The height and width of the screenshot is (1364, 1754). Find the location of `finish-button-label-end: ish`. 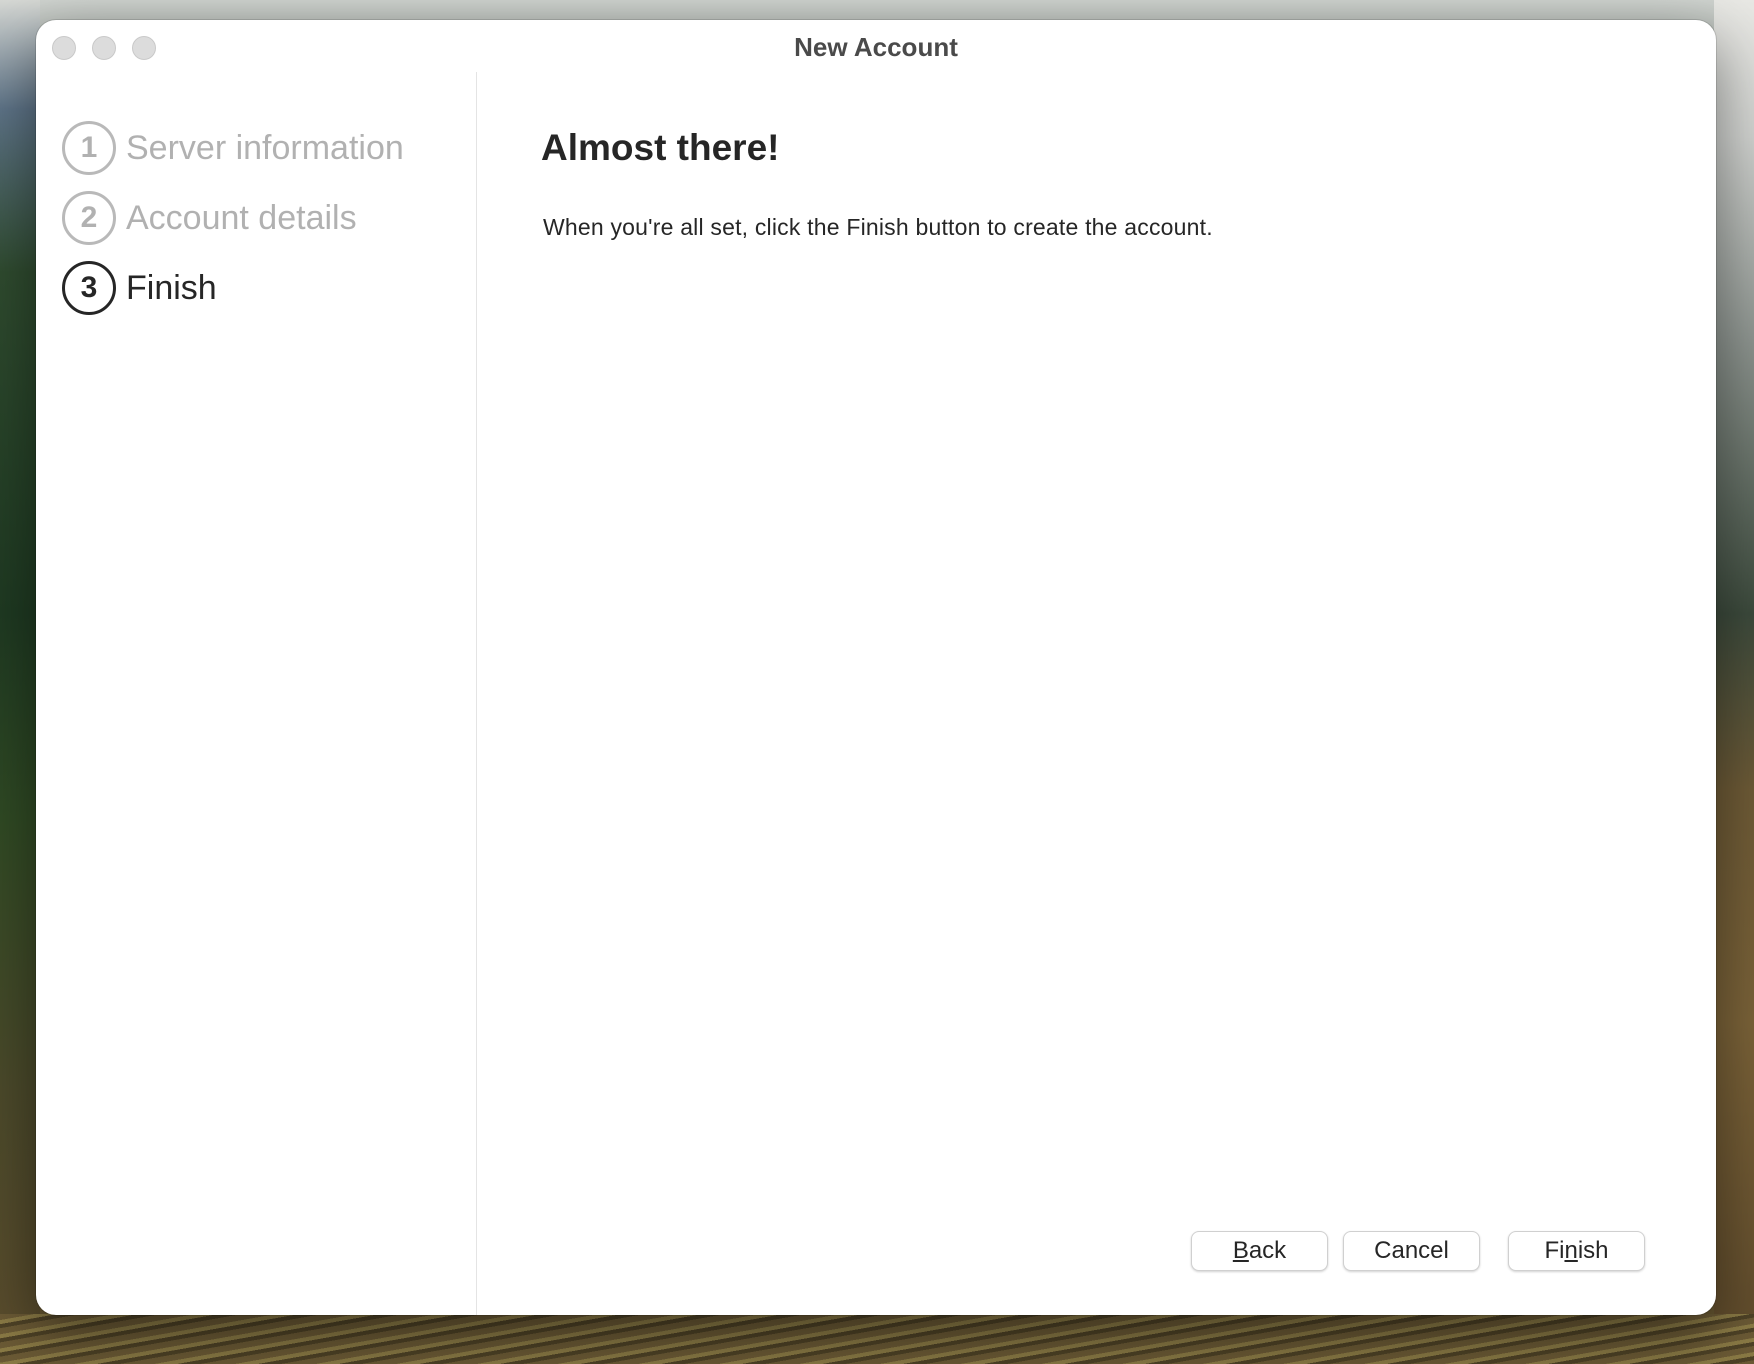

finish-button-label-end: ish is located at coordinates (1593, 1250).